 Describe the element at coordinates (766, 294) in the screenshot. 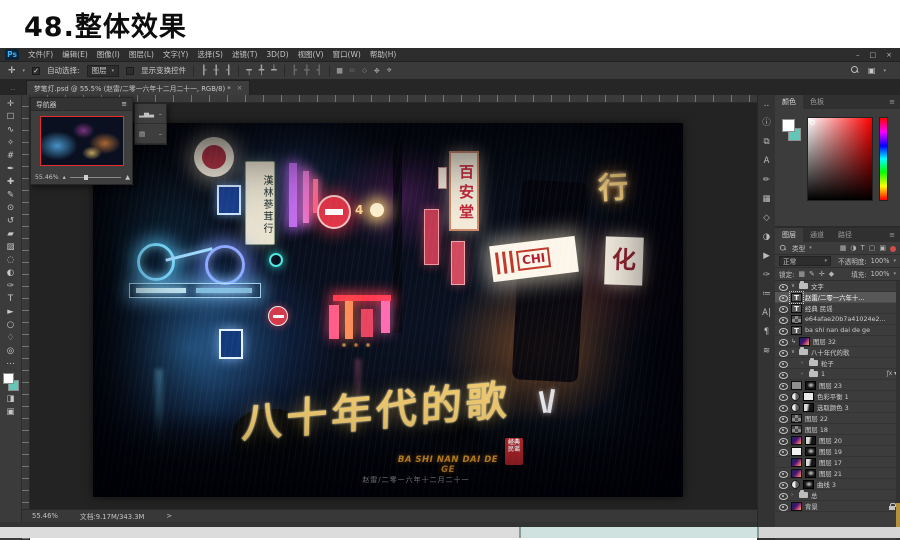

I see `paragraph-panel-icon: ≔` at that location.